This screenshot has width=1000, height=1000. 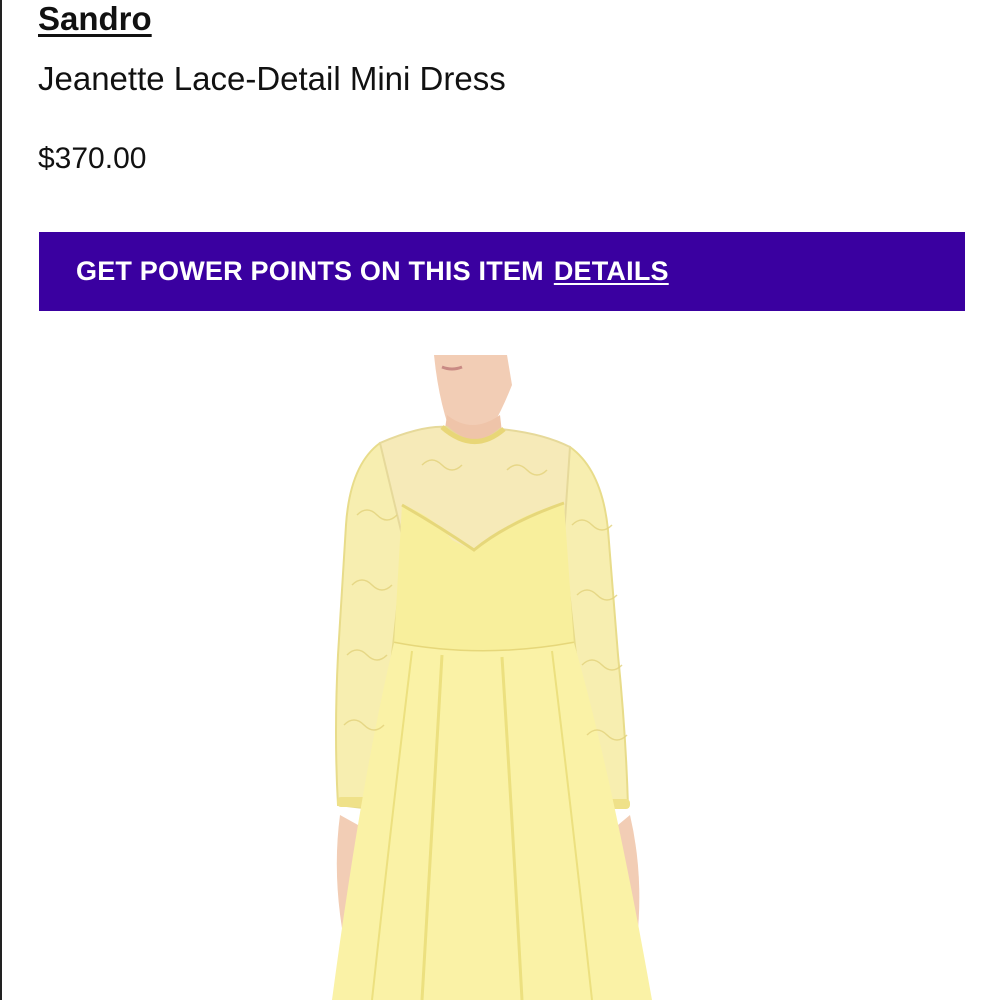 I want to click on product-title: Jeanette Lace-Detail Mini Dress, so click(x=272, y=78).